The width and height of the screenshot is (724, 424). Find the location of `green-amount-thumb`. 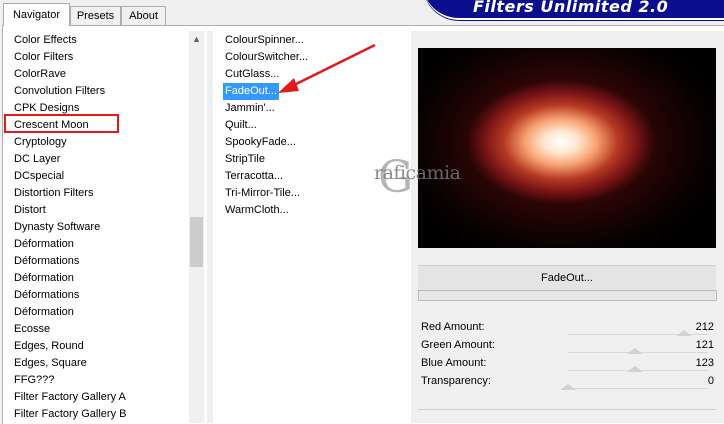

green-amount-thumb is located at coordinates (634, 351).